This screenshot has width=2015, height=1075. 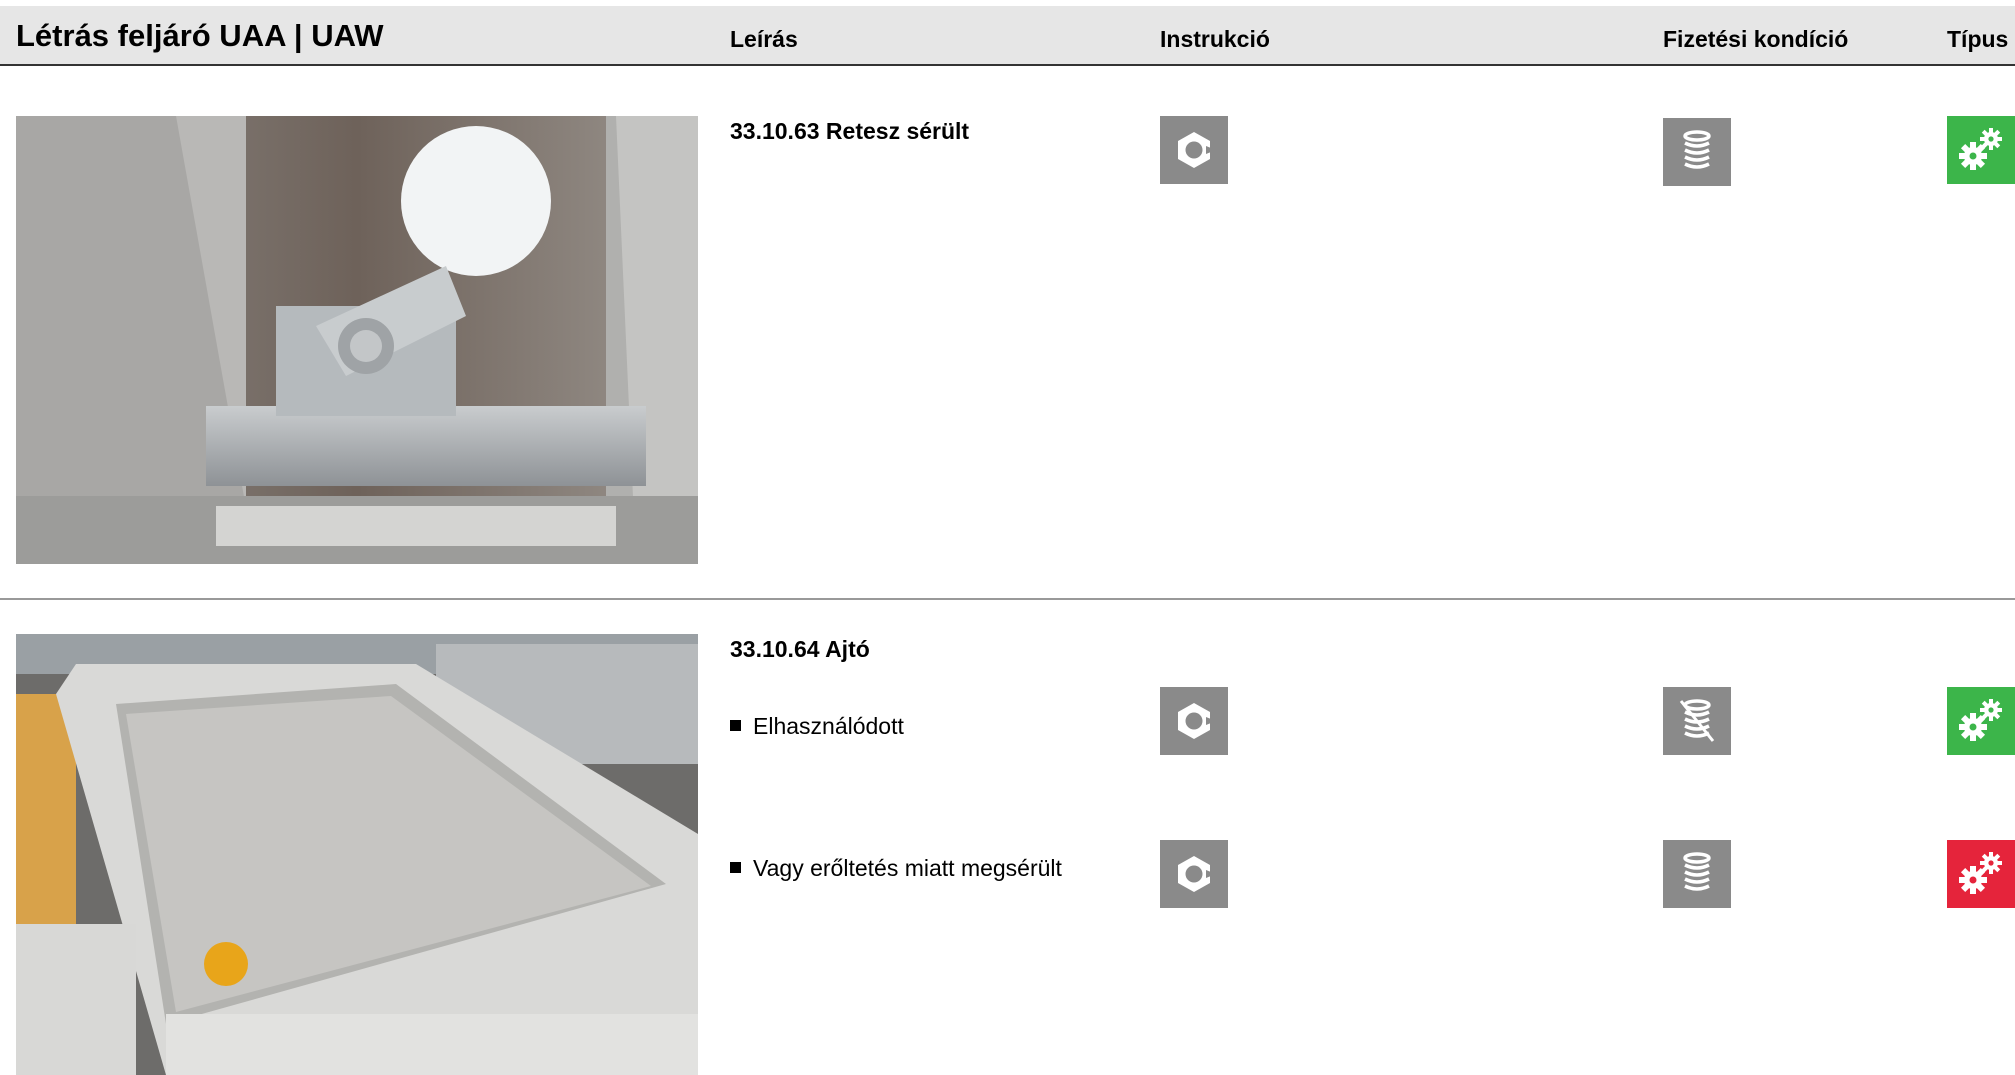 I want to click on latch-photo, so click(x=357, y=340).